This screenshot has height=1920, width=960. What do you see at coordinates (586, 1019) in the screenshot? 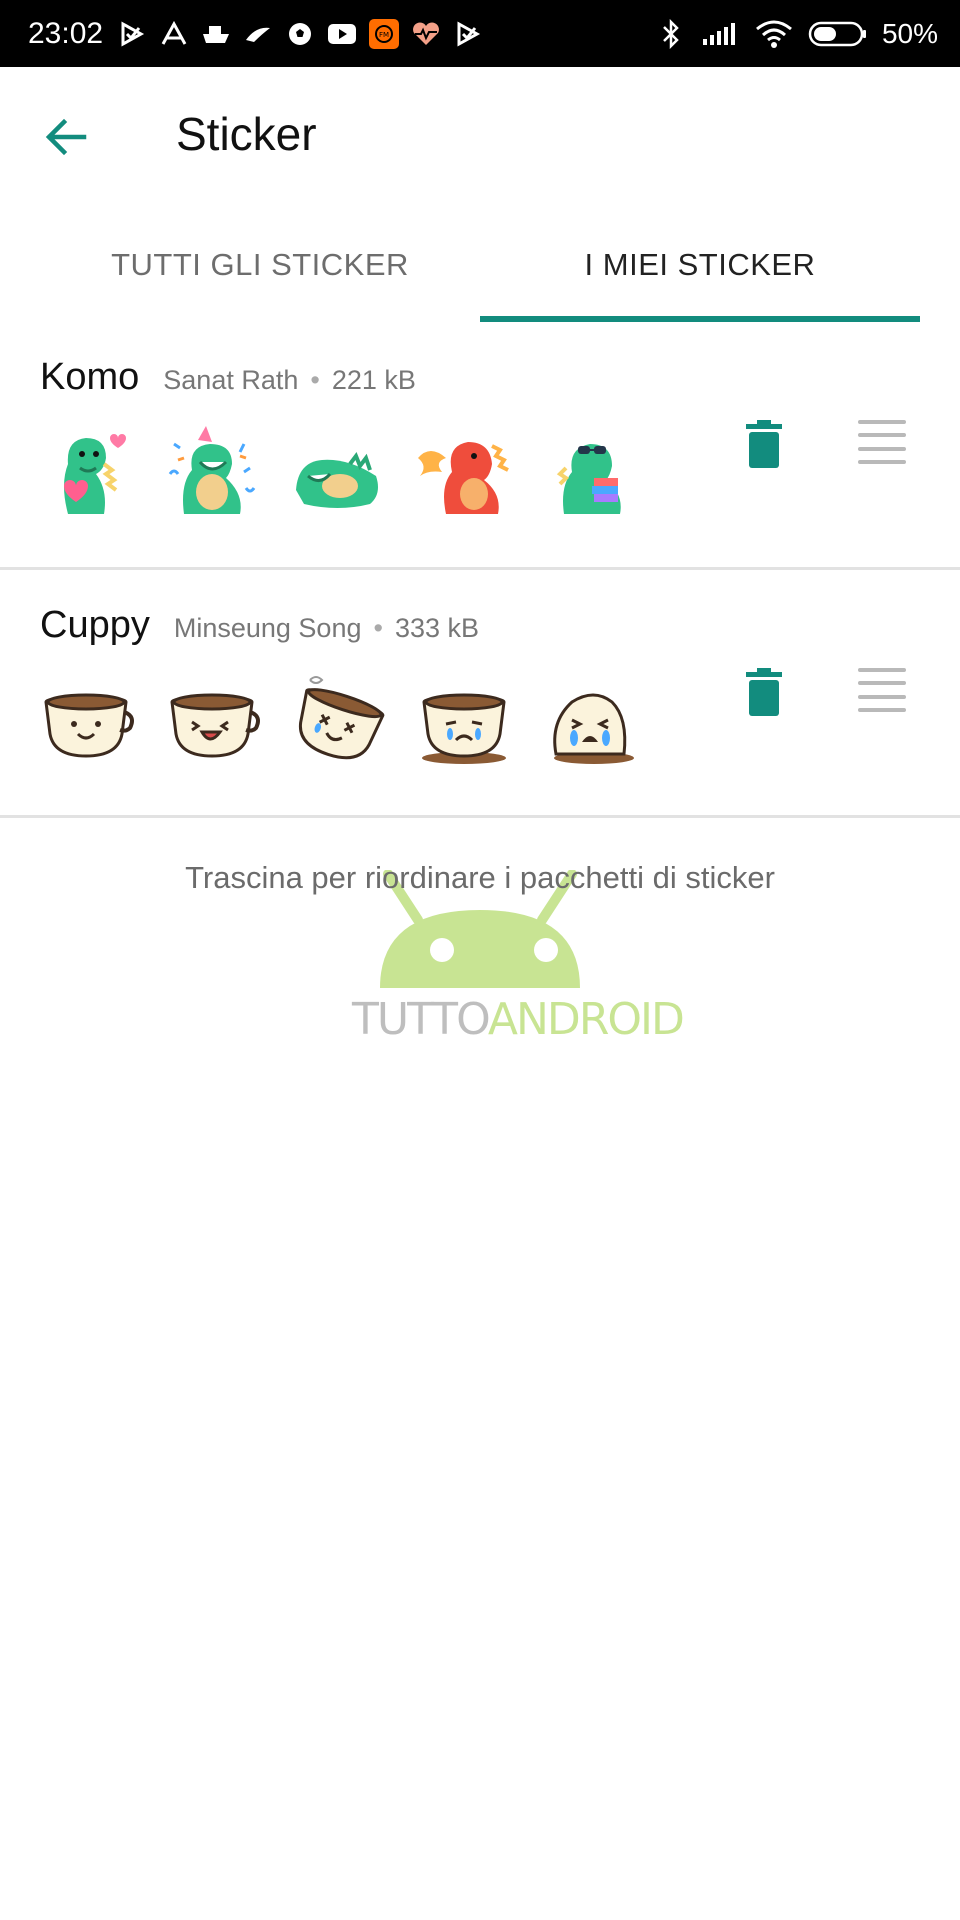
I see `watermark-text-android: ANDROID` at bounding box center [586, 1019].